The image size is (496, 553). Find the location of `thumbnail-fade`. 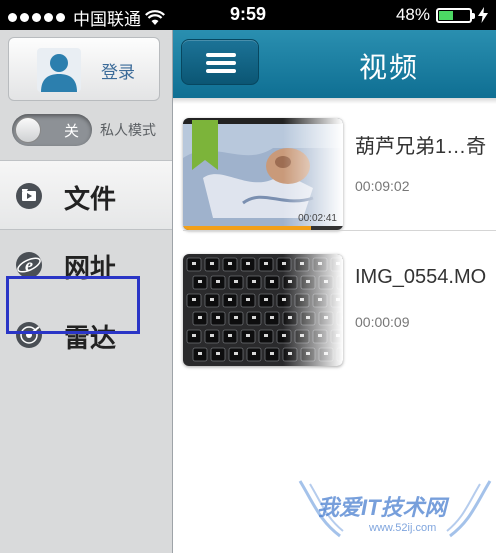

thumbnail-fade is located at coordinates (313, 310).